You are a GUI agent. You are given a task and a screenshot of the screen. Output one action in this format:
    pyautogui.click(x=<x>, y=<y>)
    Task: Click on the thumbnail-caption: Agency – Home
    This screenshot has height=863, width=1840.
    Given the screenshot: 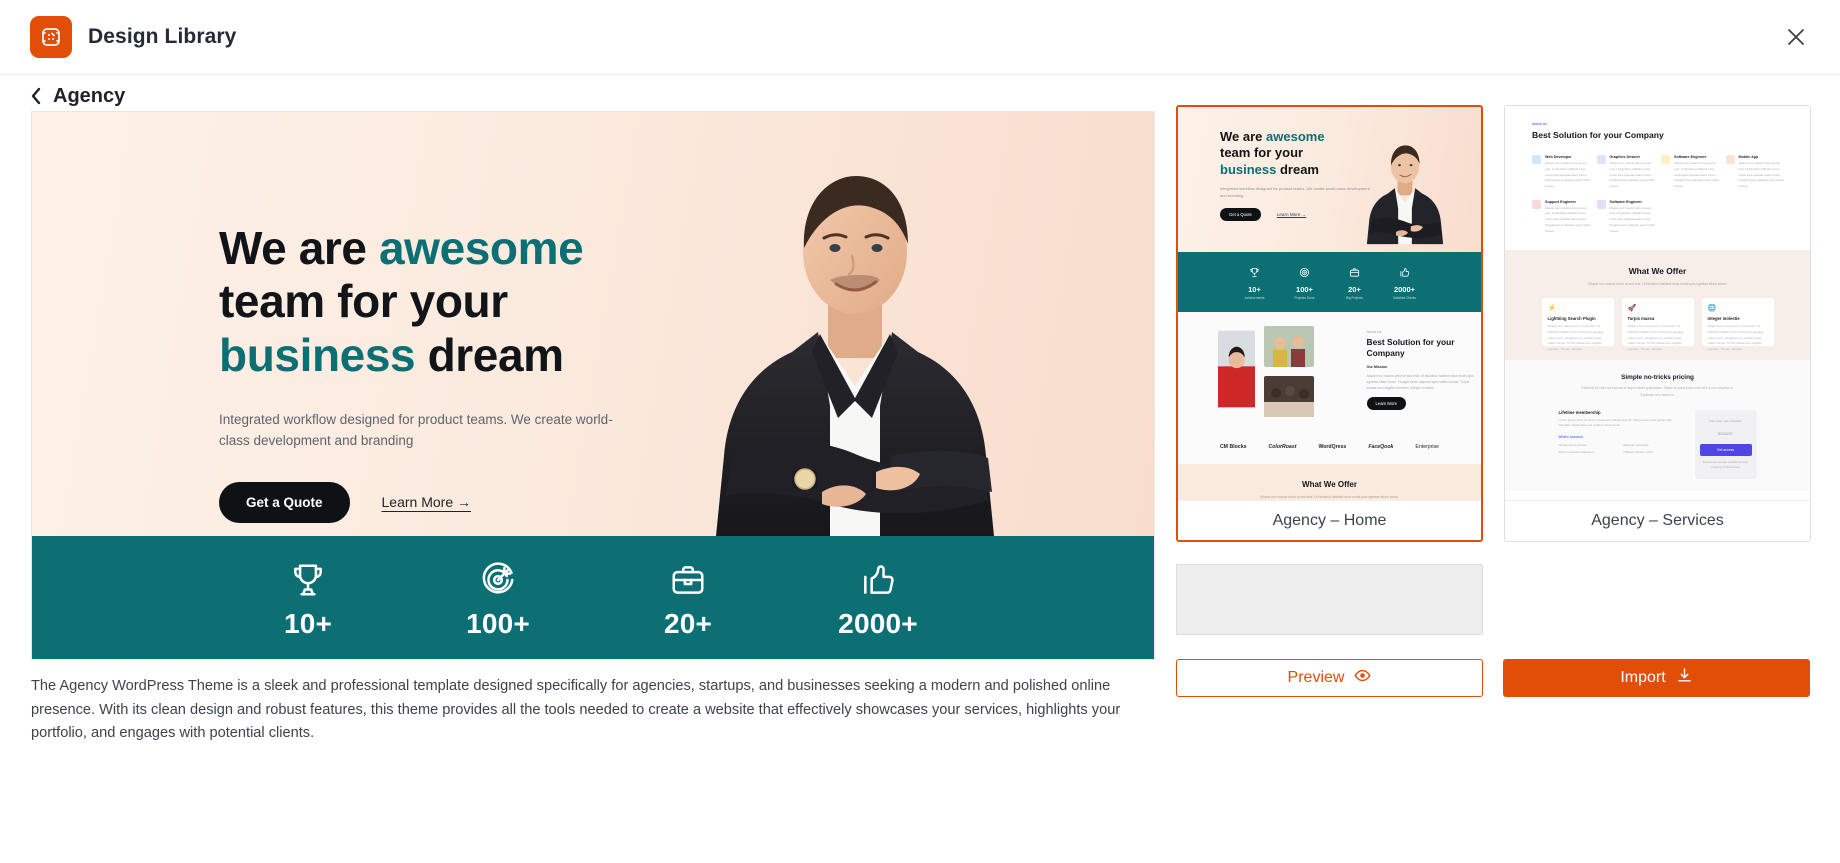 What is the action you would take?
    pyautogui.click(x=1329, y=520)
    